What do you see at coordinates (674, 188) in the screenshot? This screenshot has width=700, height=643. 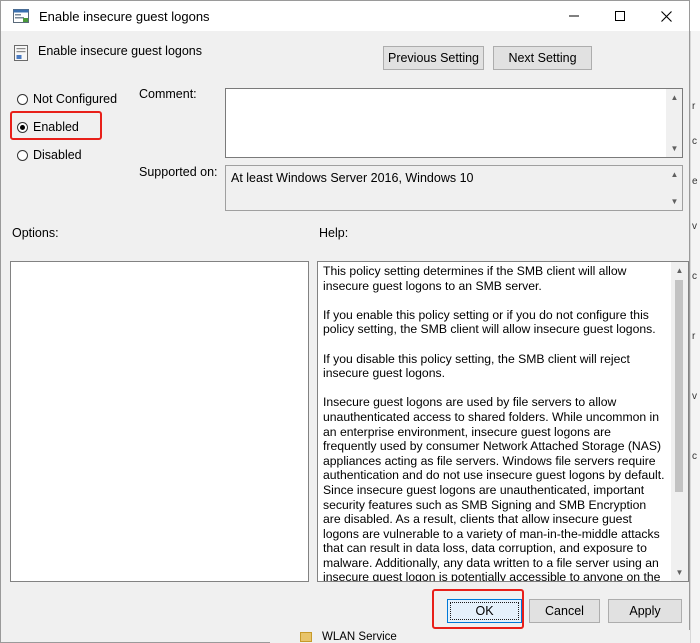 I see `supported-scrollbar: ▲ ▼` at bounding box center [674, 188].